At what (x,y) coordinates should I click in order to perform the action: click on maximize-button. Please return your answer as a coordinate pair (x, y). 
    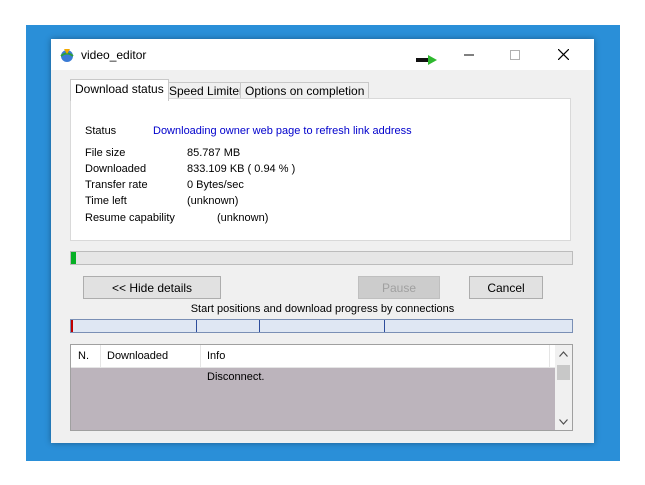
    Looking at the image, I should click on (515, 54).